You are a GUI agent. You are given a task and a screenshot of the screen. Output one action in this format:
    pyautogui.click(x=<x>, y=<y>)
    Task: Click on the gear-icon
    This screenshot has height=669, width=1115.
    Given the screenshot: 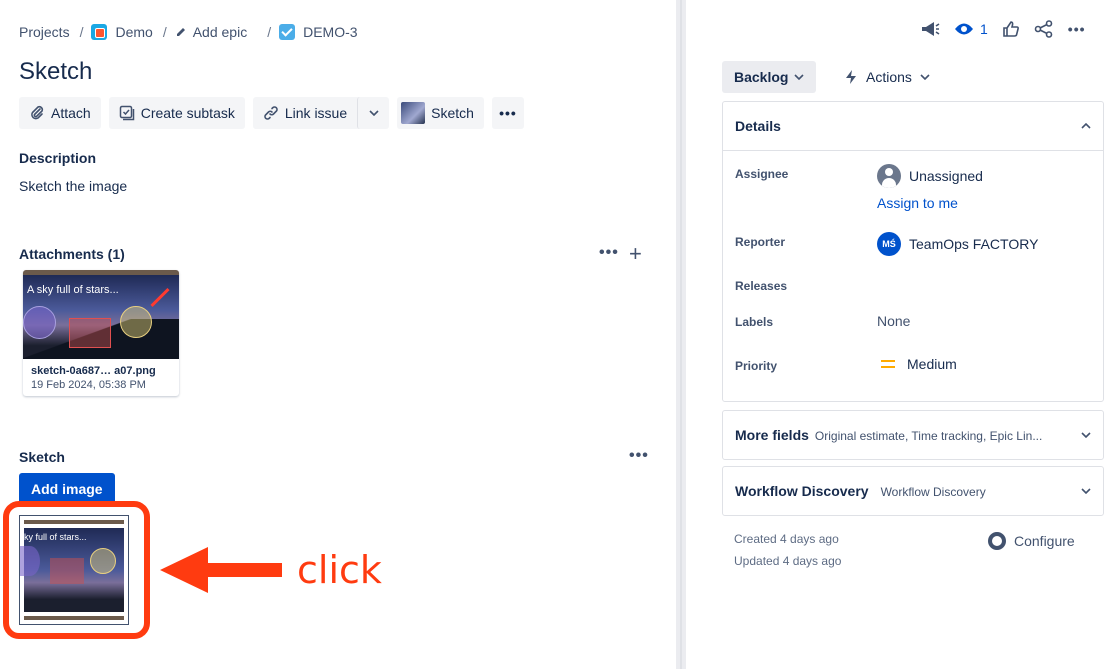 What is the action you would take?
    pyautogui.click(x=997, y=541)
    